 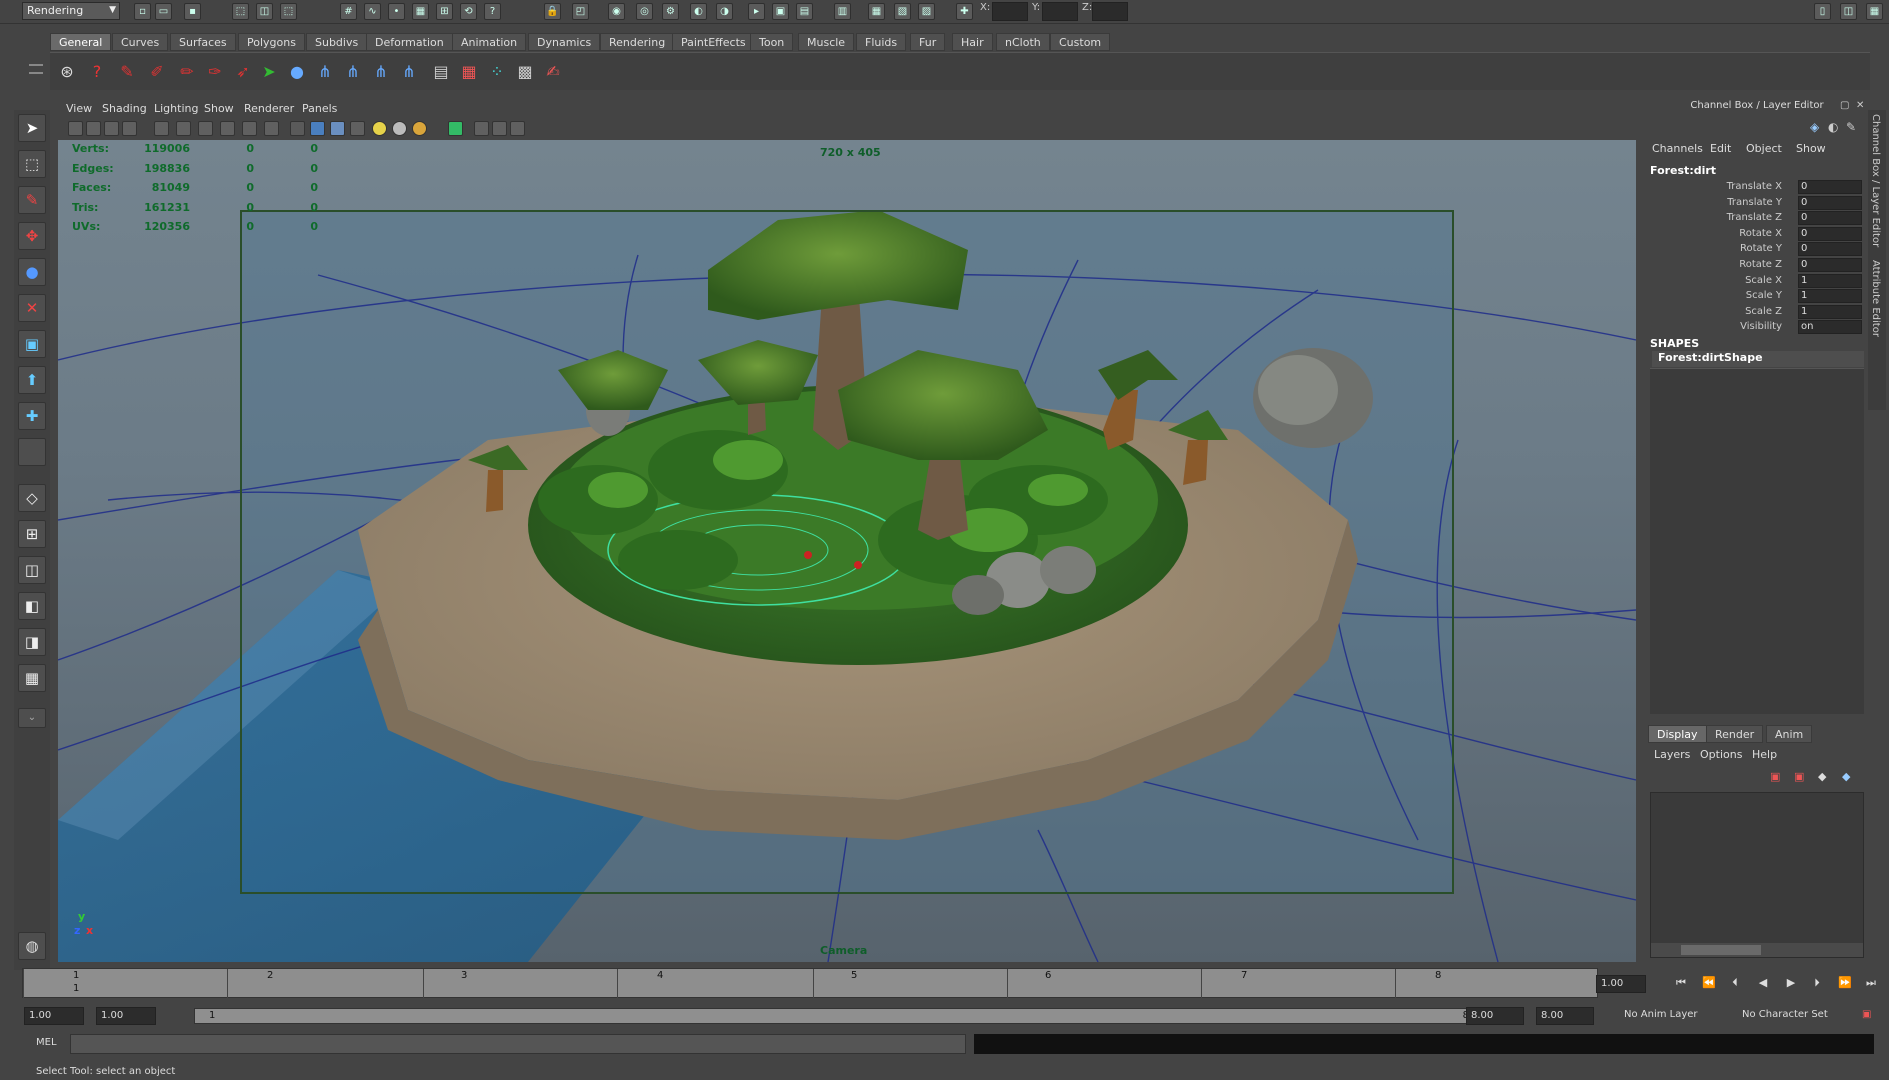 I want to click on persp-hypershade-layout-icon: ◨, so click(x=32, y=642).